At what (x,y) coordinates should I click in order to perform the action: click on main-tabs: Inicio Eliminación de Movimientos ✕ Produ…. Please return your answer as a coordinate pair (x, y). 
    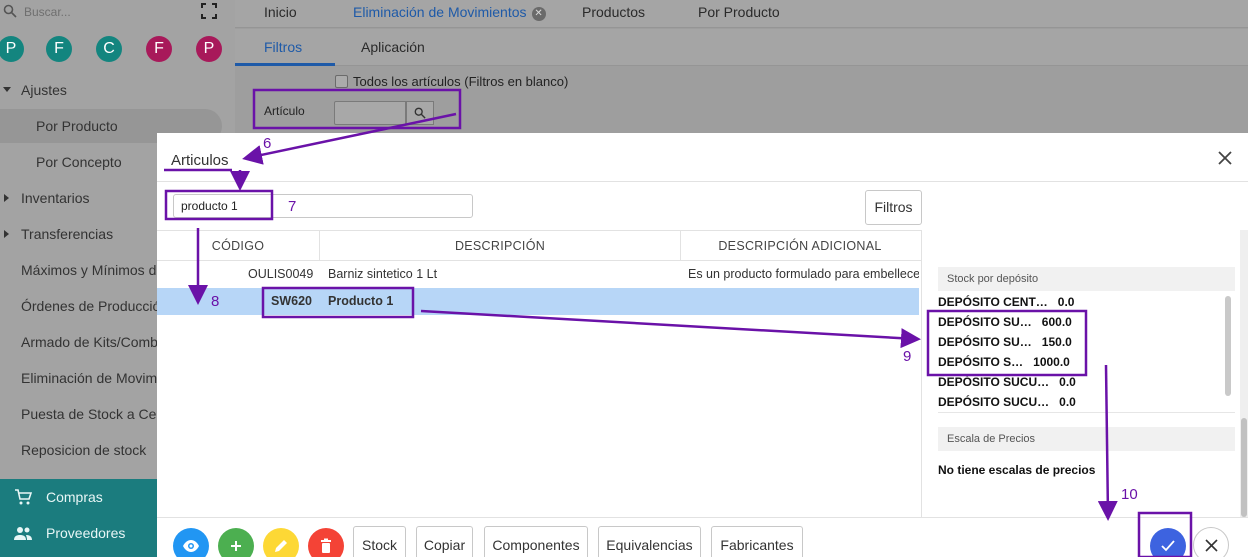
    Looking at the image, I should click on (741, 14).